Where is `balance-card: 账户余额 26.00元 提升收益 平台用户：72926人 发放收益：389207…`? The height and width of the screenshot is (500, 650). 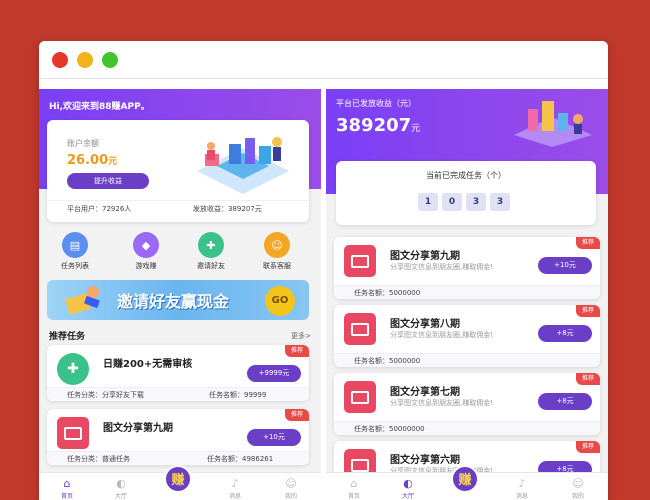 balance-card: 账户余额 26.00元 提升收益 平台用户：72926人 发放收益：389207… is located at coordinates (178, 171).